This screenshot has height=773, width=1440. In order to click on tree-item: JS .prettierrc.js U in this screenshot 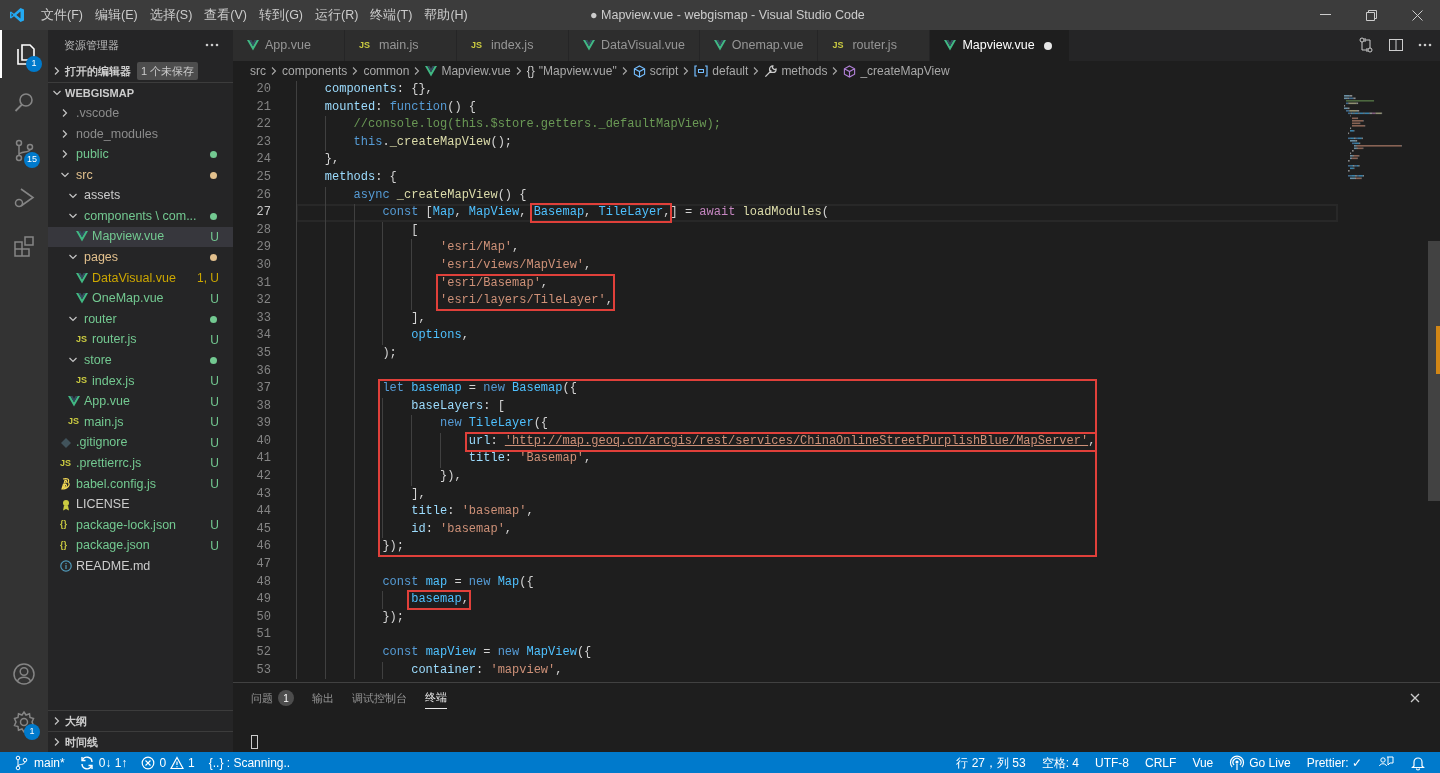, I will do `click(140, 463)`.